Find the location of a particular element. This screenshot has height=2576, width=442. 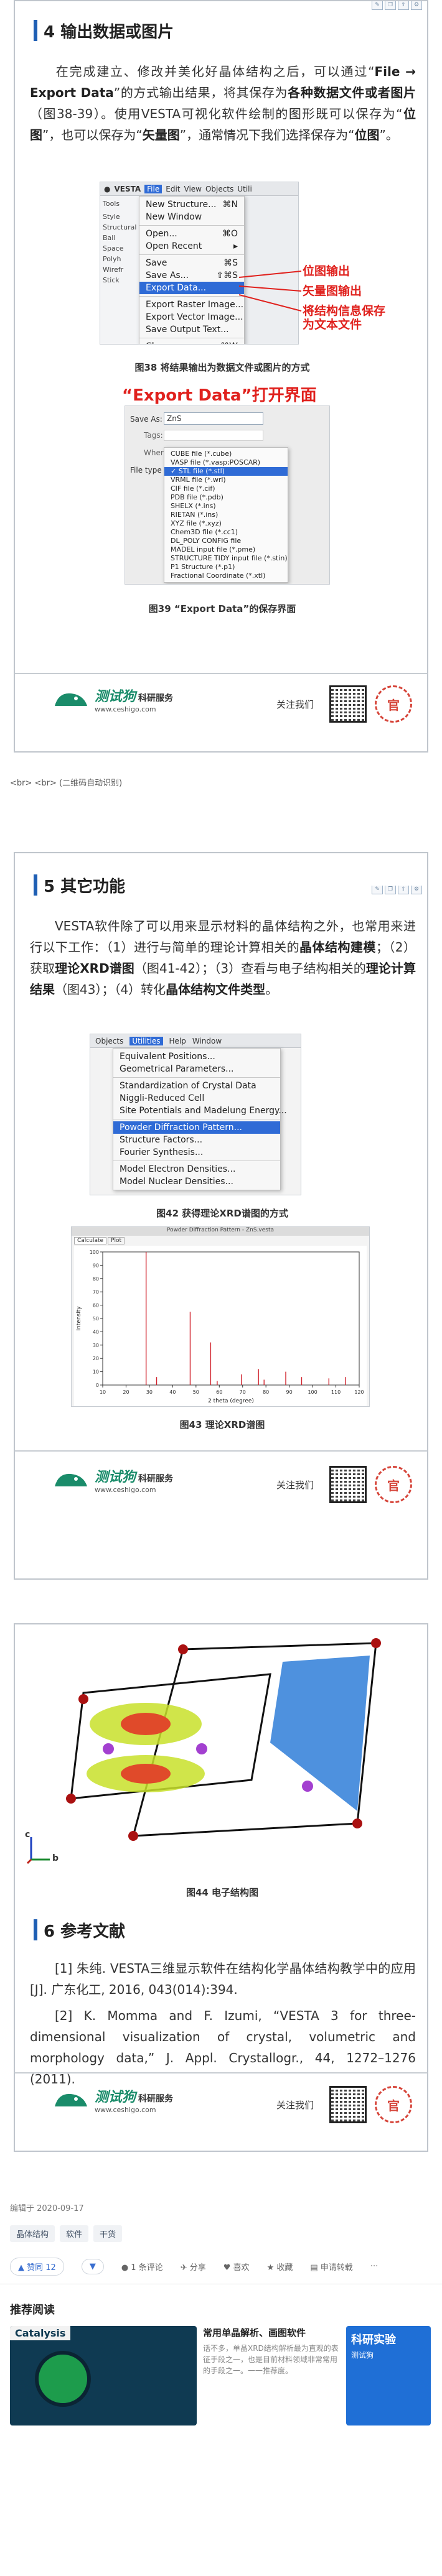

xrd-window-title: Powder Diffraction Pattern - ZnS.vesta is located at coordinates (220, 1231).